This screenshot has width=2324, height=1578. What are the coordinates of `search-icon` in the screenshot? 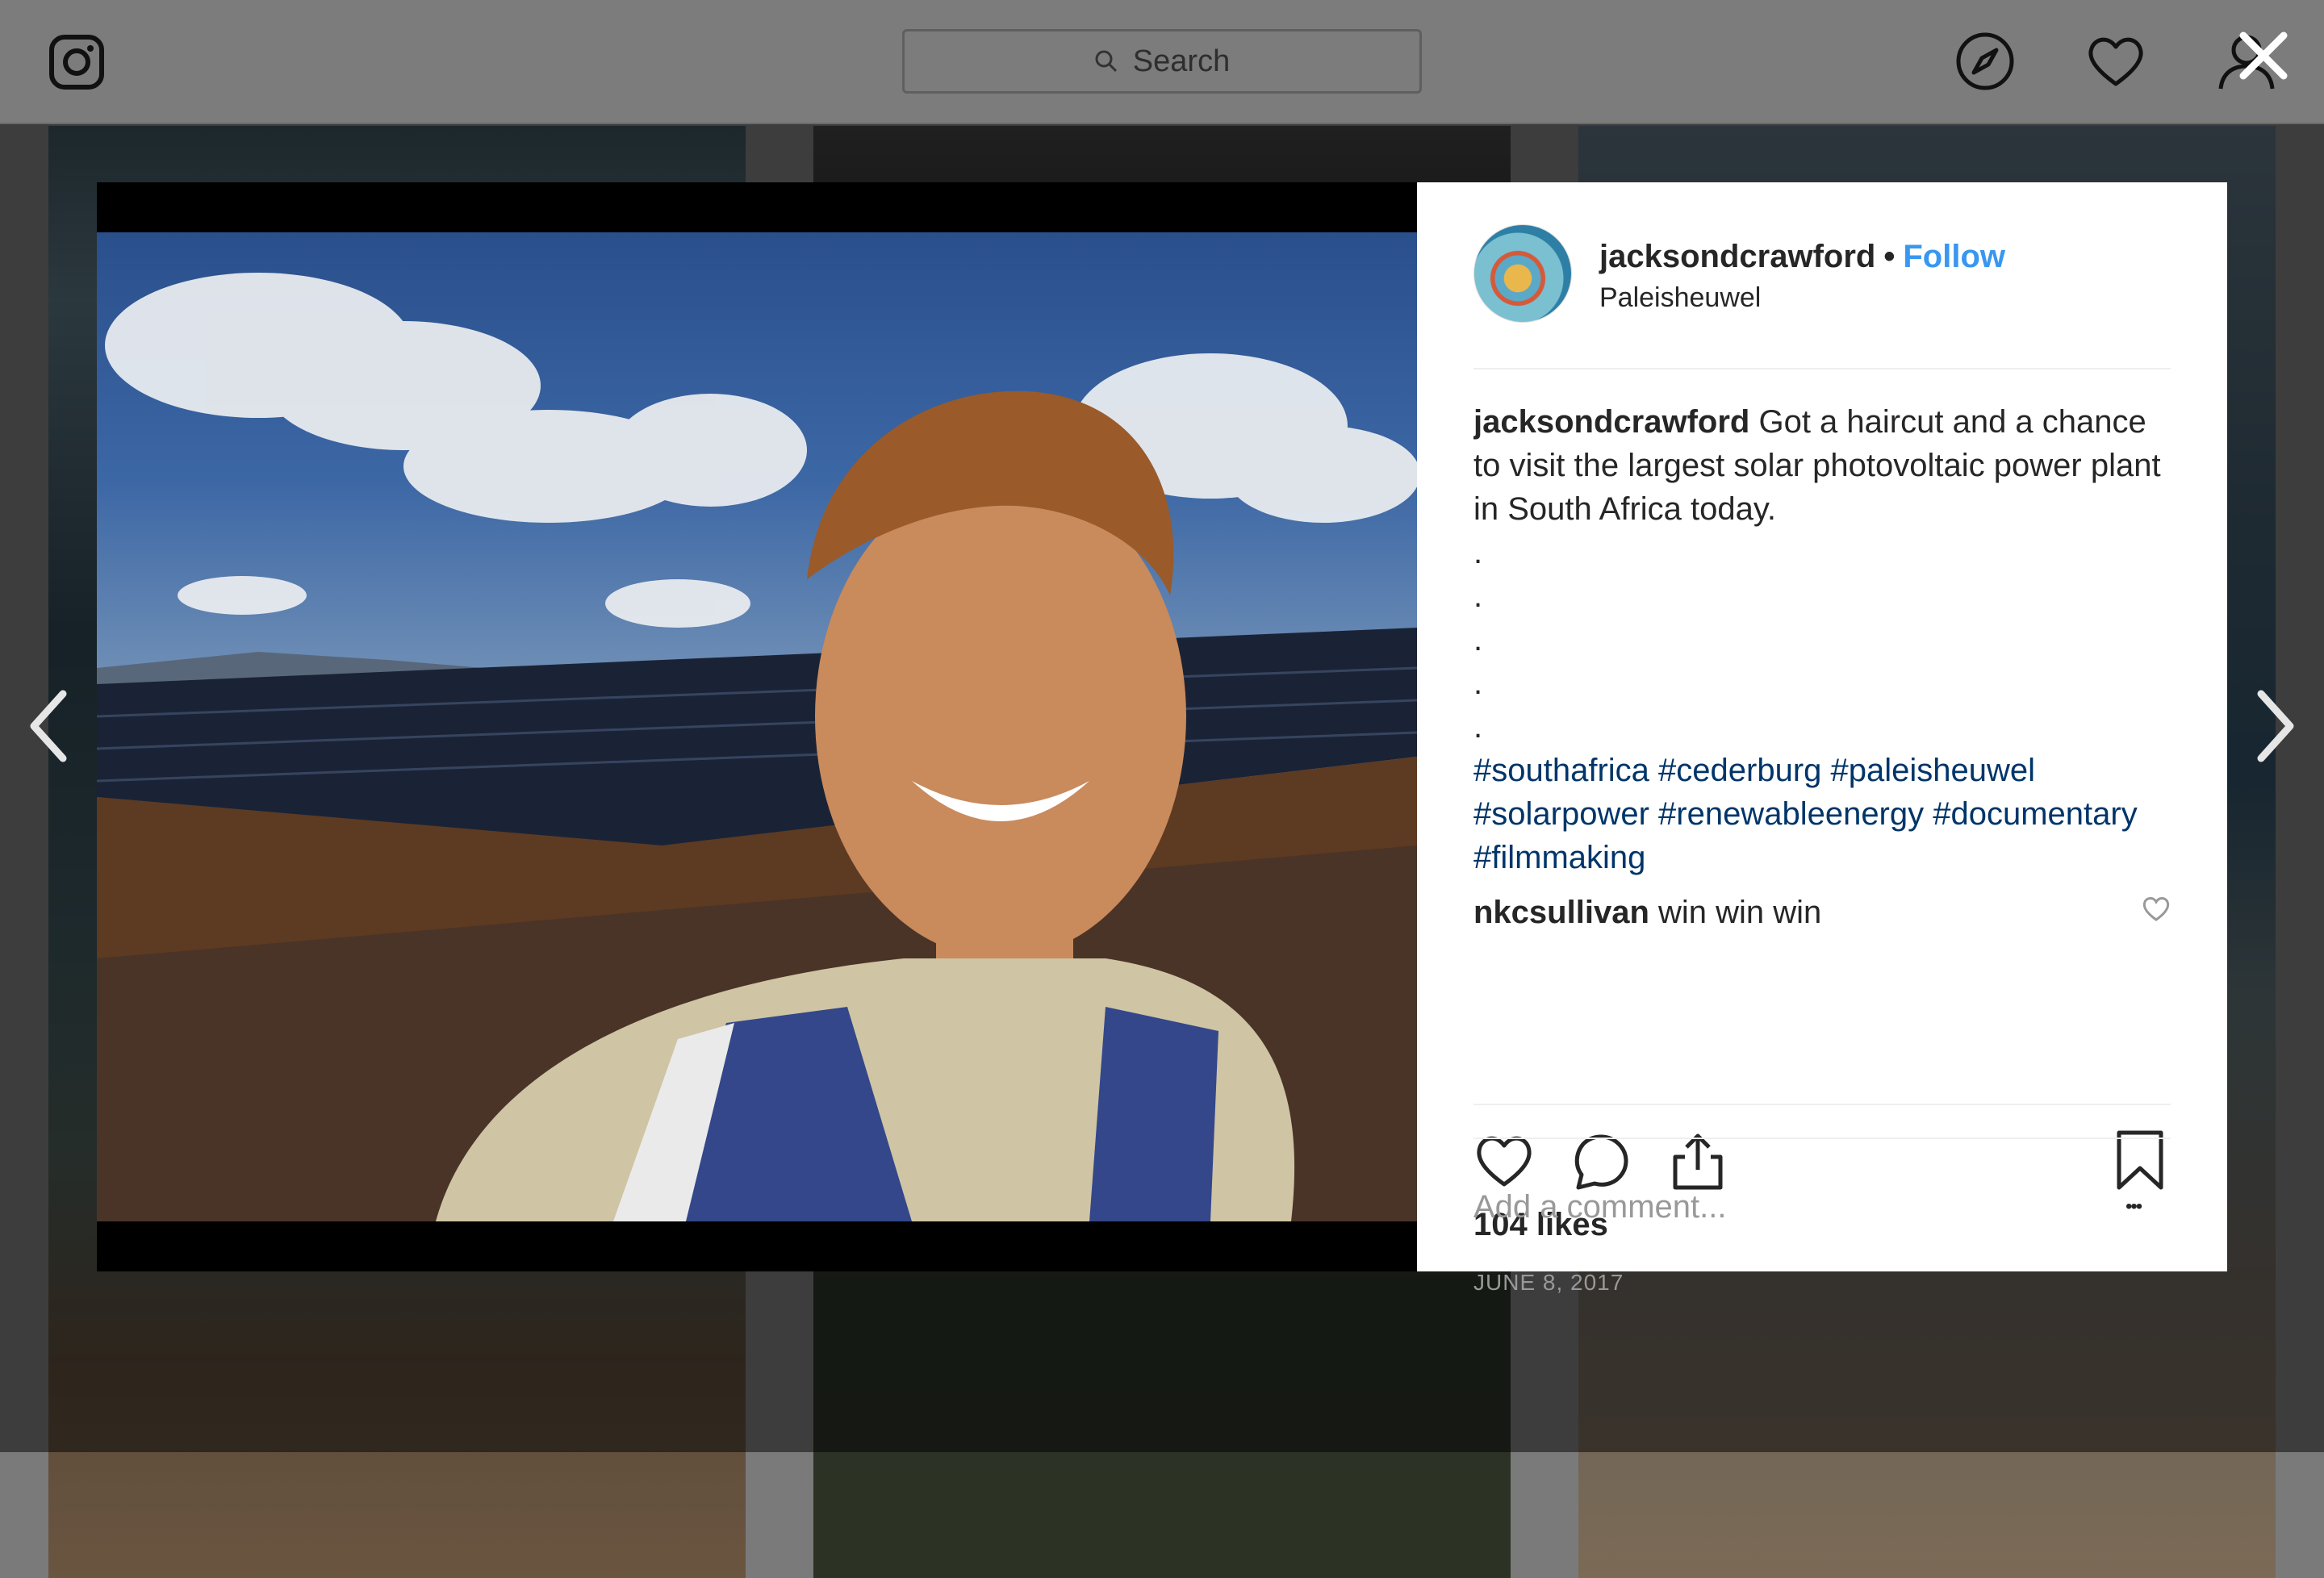 It's located at (1106, 61).